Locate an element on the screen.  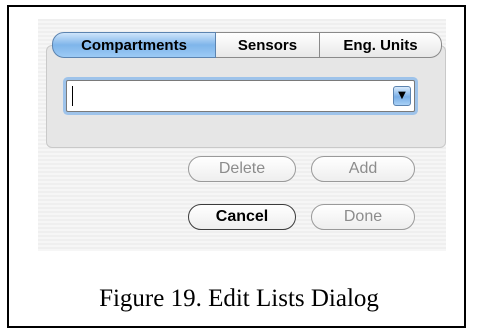
figure-caption: Figure 19. Edit Lists Dialog is located at coordinates (239, 298).